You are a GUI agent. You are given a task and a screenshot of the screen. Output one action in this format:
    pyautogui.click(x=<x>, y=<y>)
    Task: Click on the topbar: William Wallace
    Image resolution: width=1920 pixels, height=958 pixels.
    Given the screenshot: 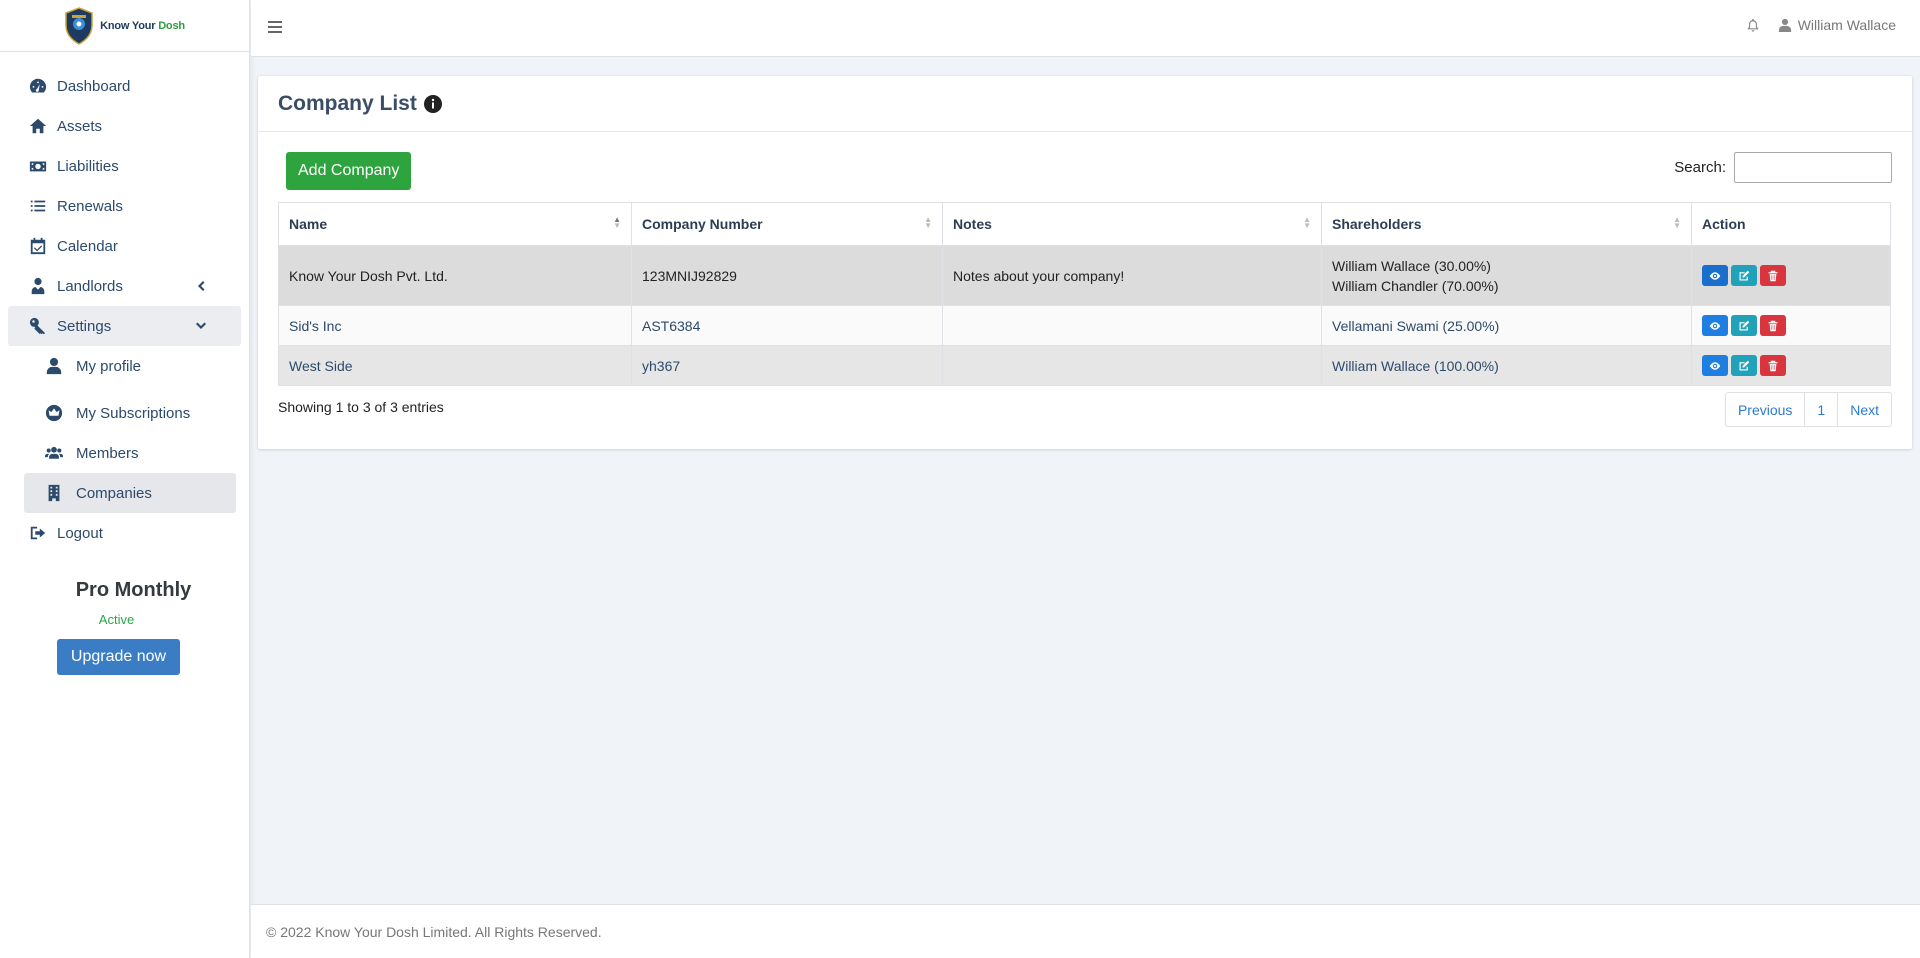 What is the action you would take?
    pyautogui.click(x=1085, y=28)
    